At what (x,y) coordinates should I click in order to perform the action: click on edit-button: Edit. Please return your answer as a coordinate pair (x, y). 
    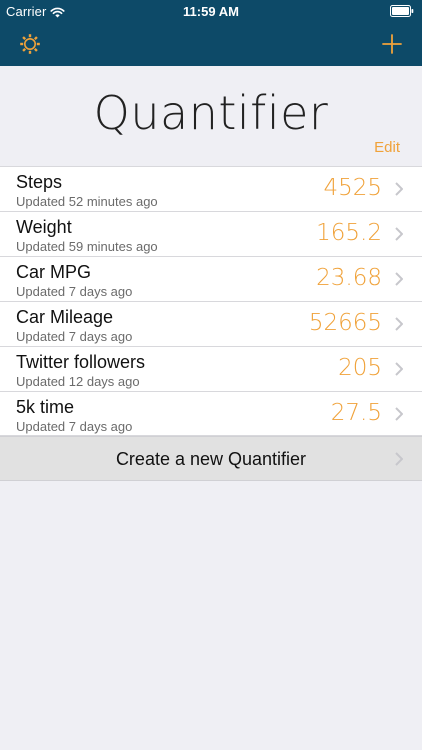
    Looking at the image, I should click on (387, 147).